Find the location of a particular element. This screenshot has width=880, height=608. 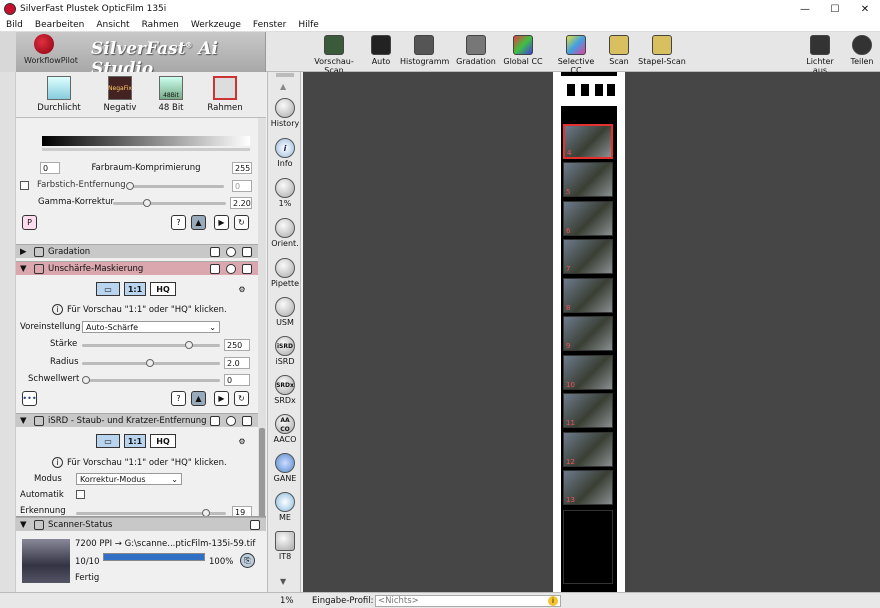

staerke-slider is located at coordinates (151, 345).